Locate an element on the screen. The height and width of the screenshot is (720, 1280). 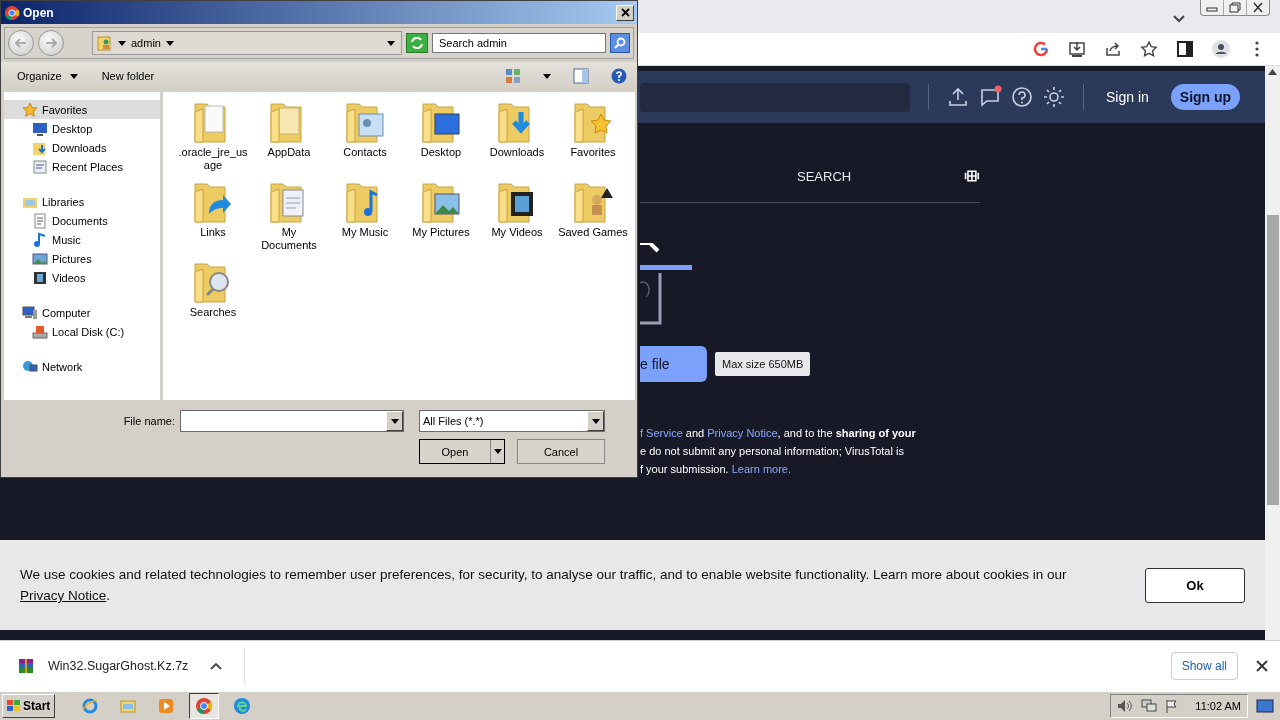
folder-name: My Pictures is located at coordinates (441, 232).